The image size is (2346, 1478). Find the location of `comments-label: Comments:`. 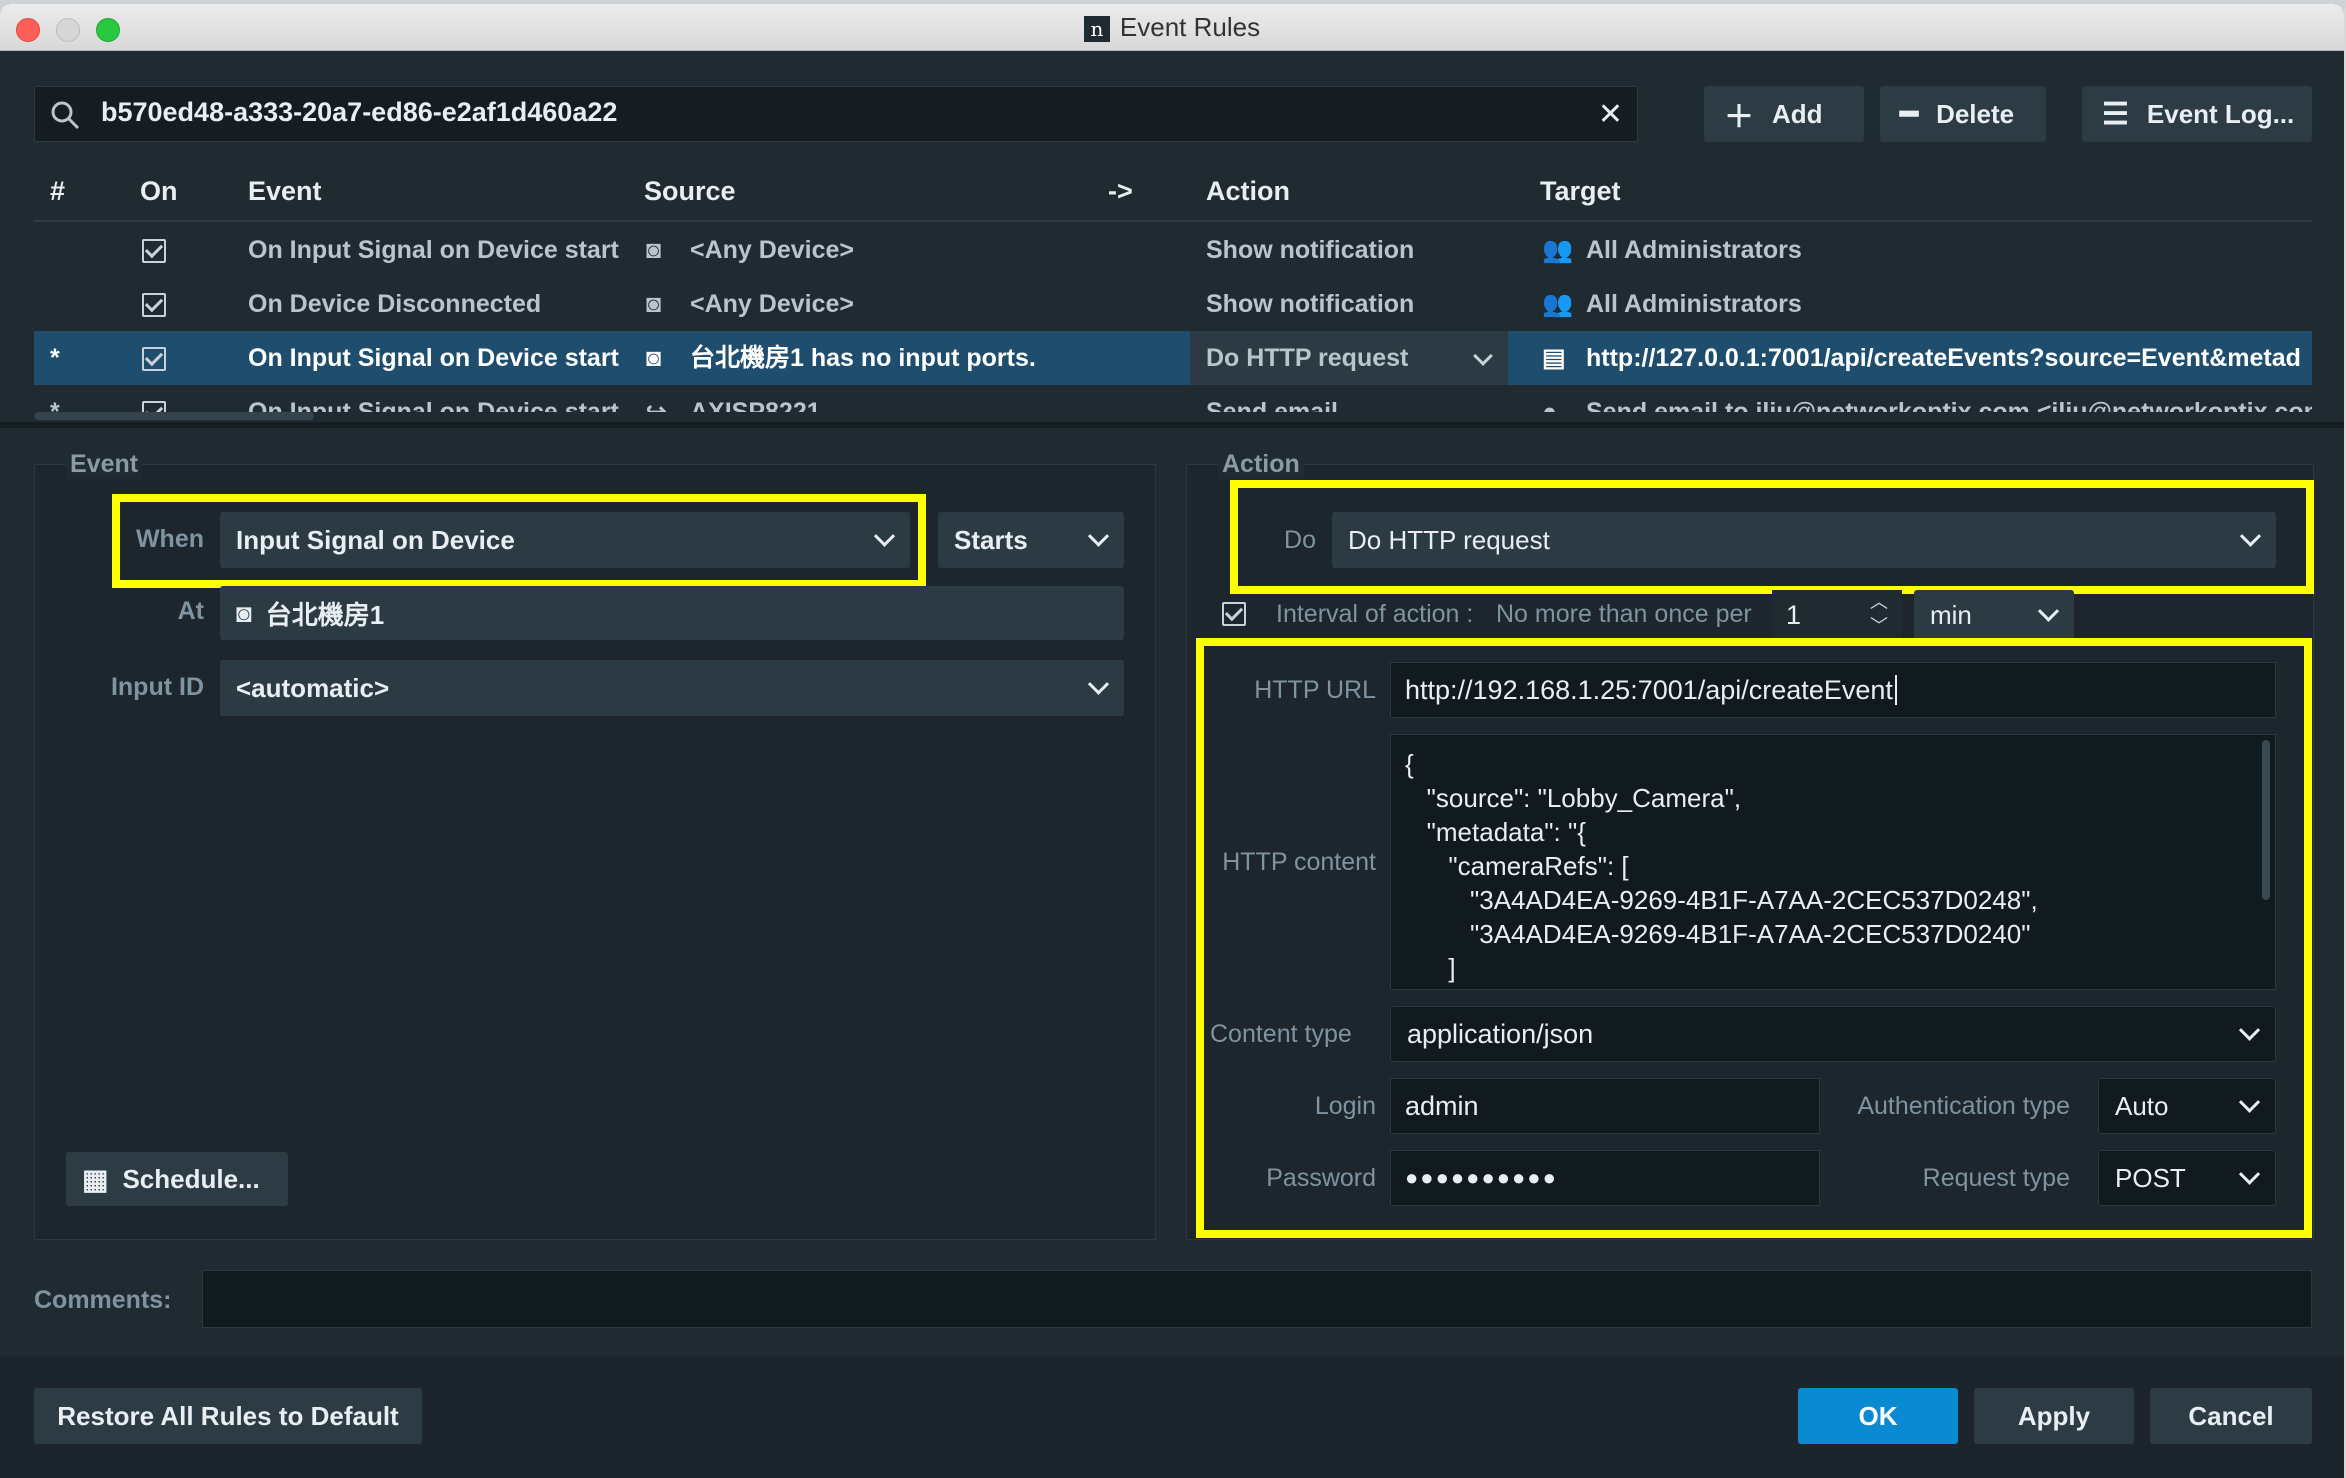

comments-label: Comments: is located at coordinates (103, 1300).